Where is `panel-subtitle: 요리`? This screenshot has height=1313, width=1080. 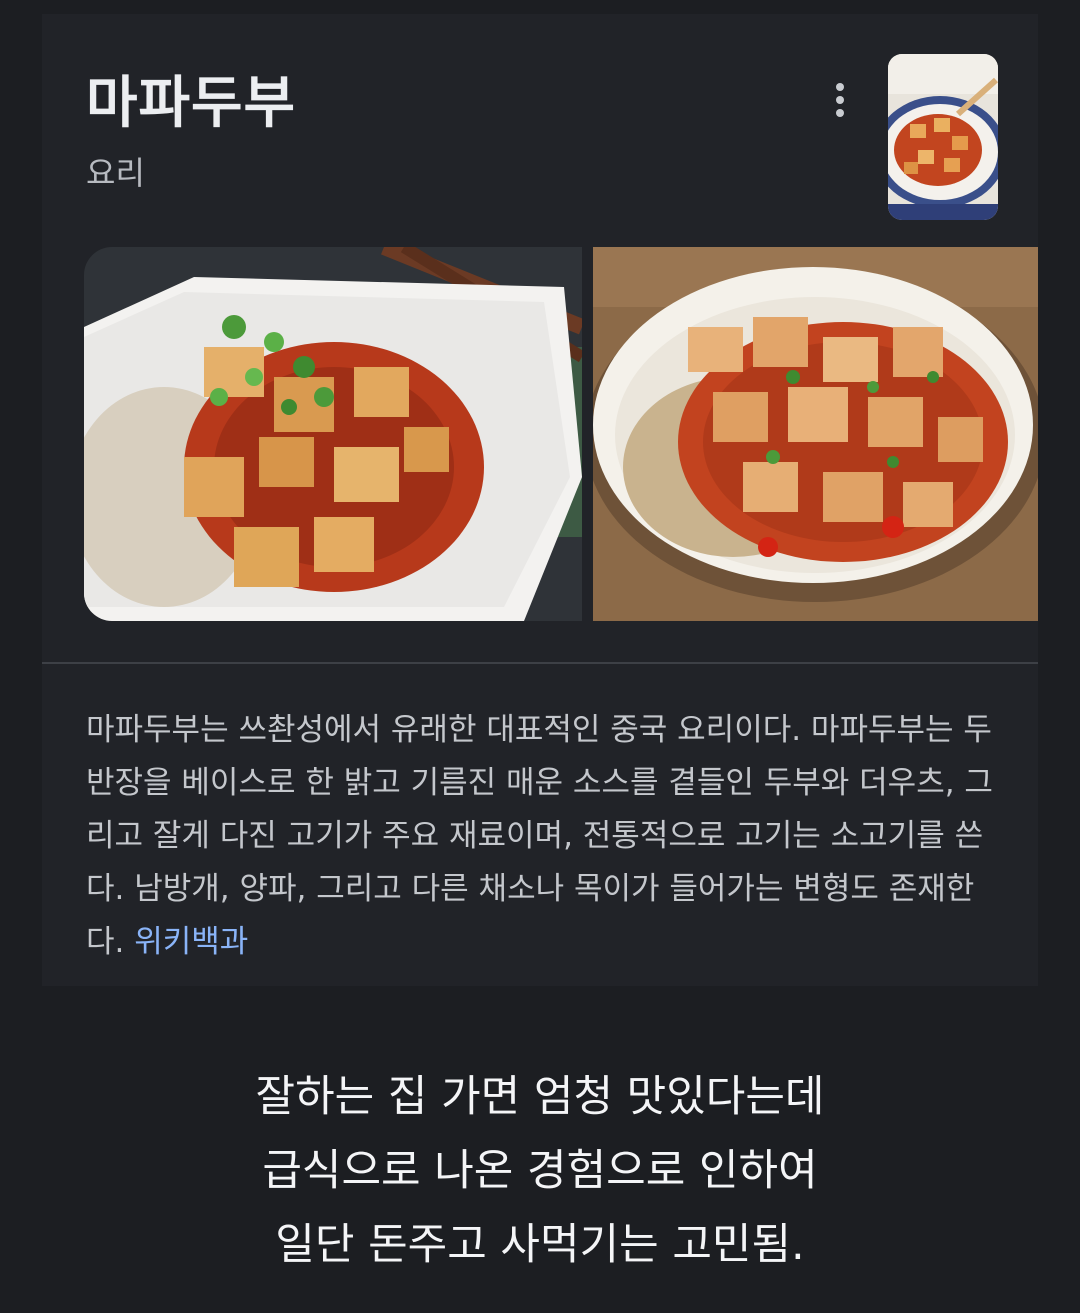 panel-subtitle: 요리 is located at coordinates (115, 173).